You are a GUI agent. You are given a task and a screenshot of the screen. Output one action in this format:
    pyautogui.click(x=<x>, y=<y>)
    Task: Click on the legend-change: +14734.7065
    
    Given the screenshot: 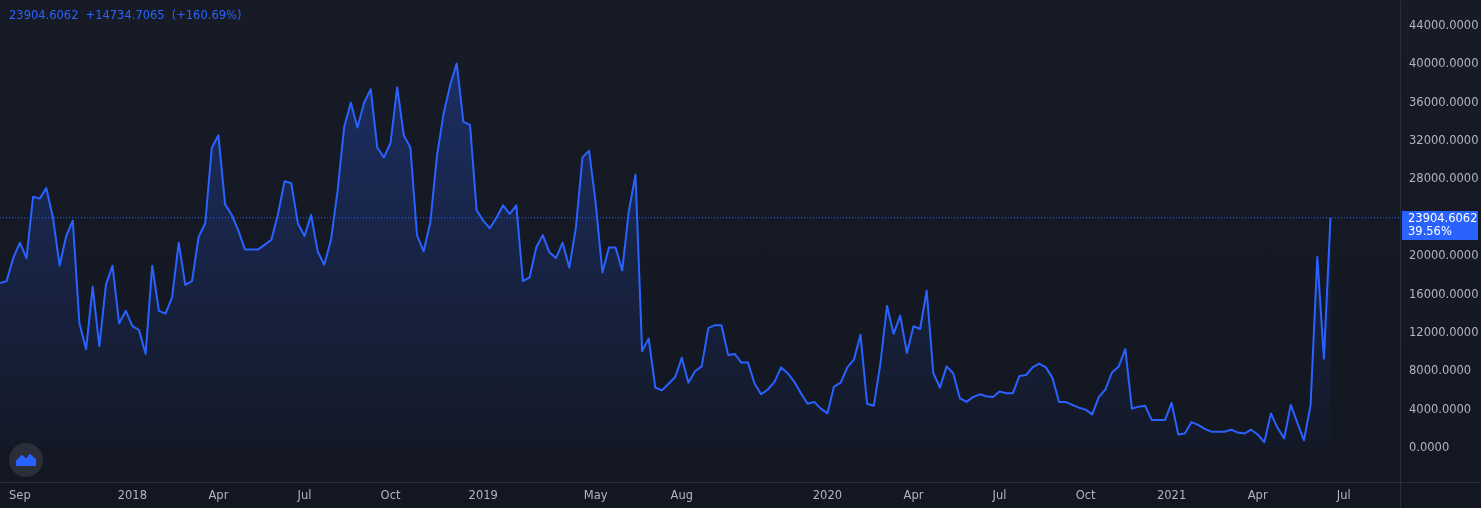 What is the action you would take?
    pyautogui.click(x=125, y=15)
    